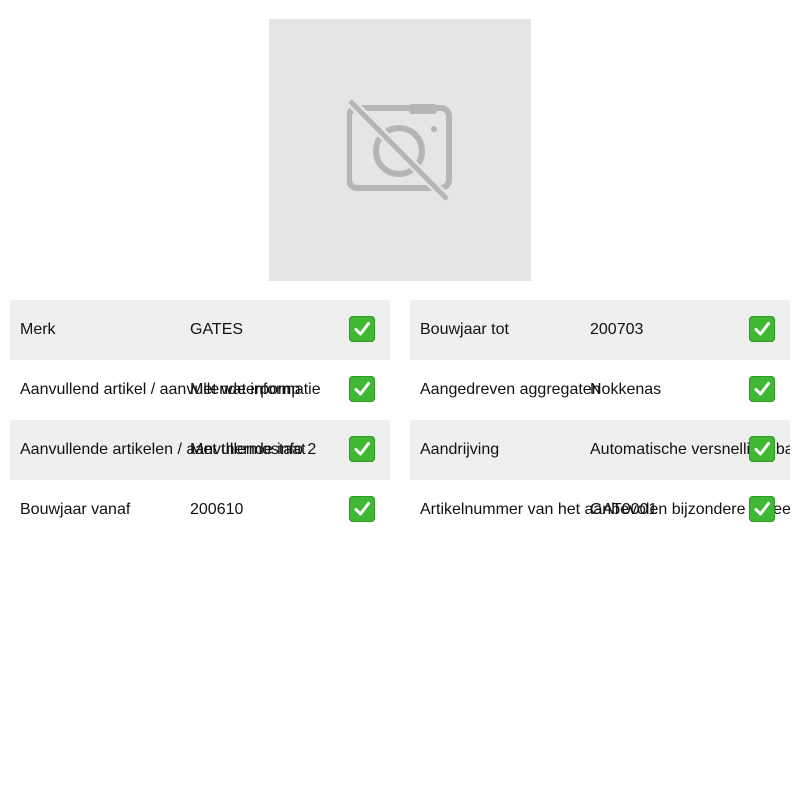 This screenshot has width=800, height=800. What do you see at coordinates (600, 450) in the screenshot?
I see `spec-row: Aandrijving Automatische versnellingsbak` at bounding box center [600, 450].